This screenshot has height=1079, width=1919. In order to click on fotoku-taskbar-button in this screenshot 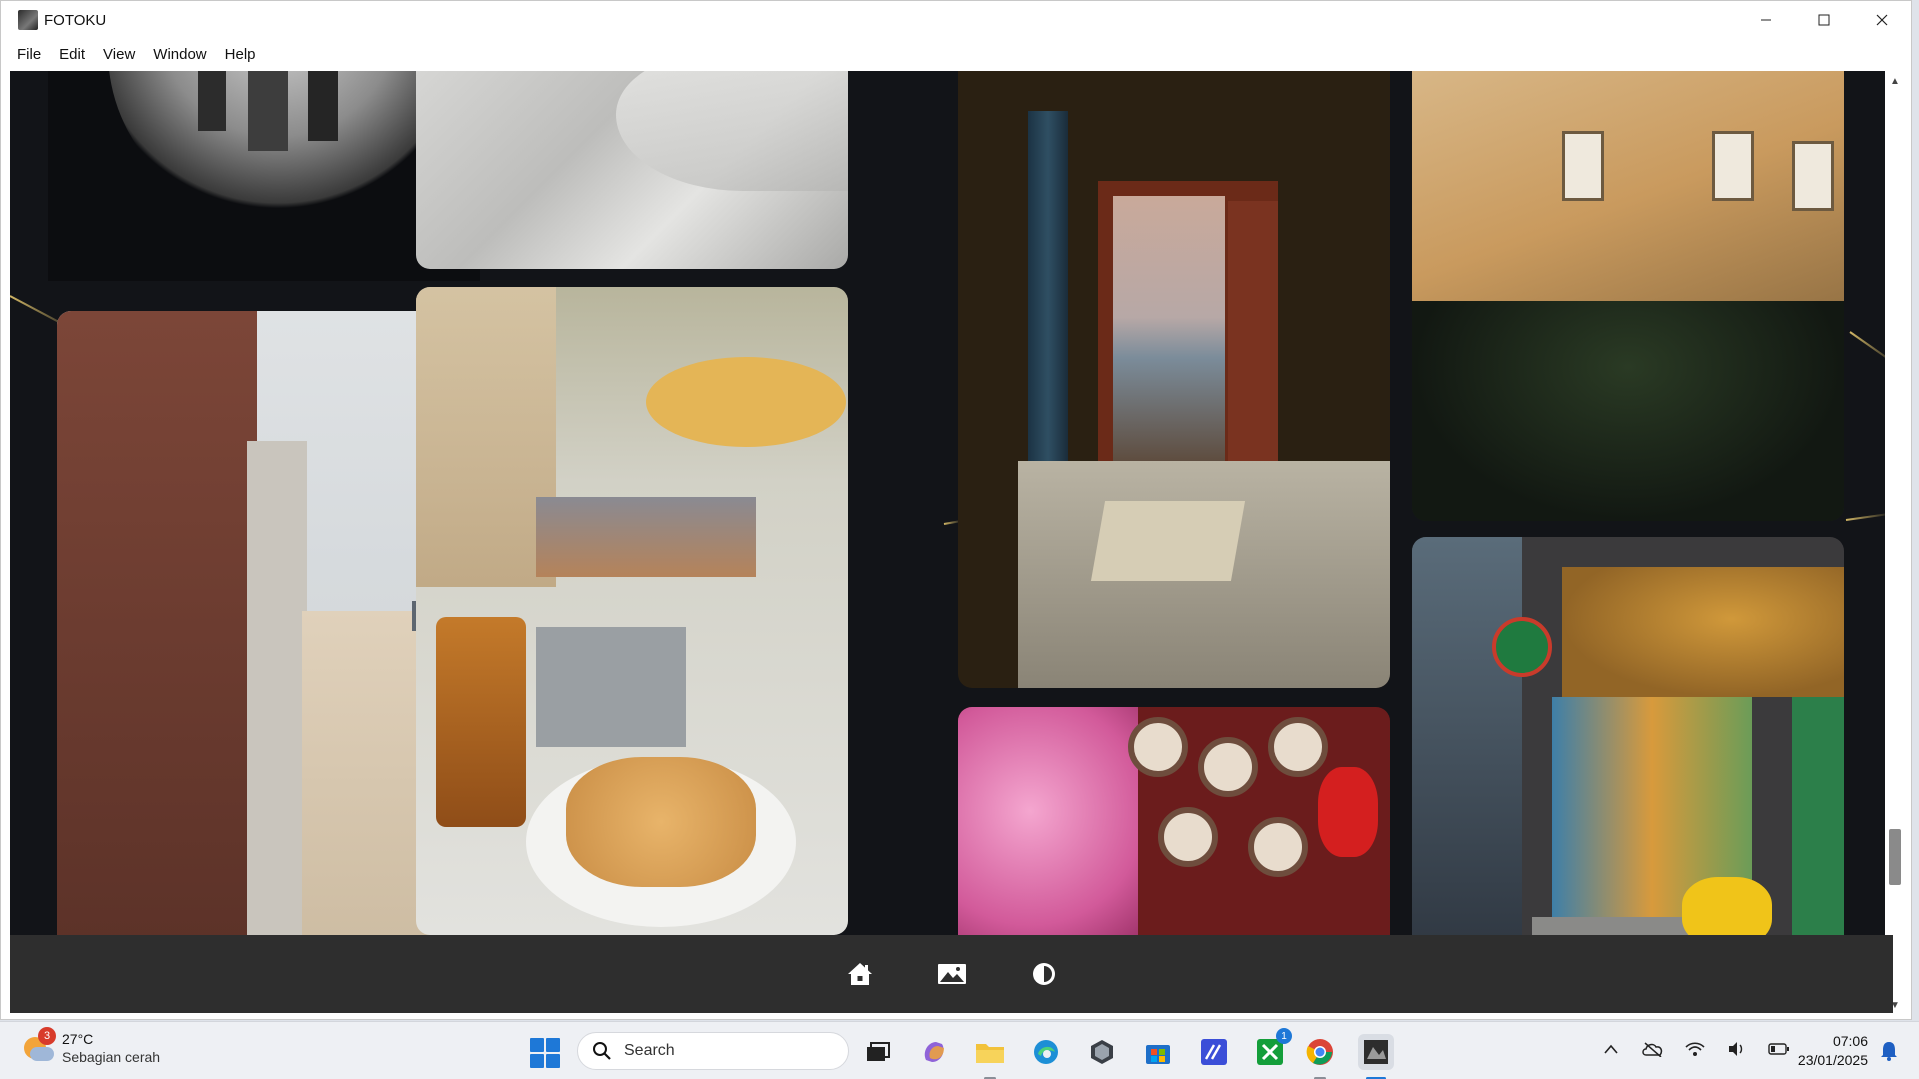, I will do `click(1376, 1056)`.